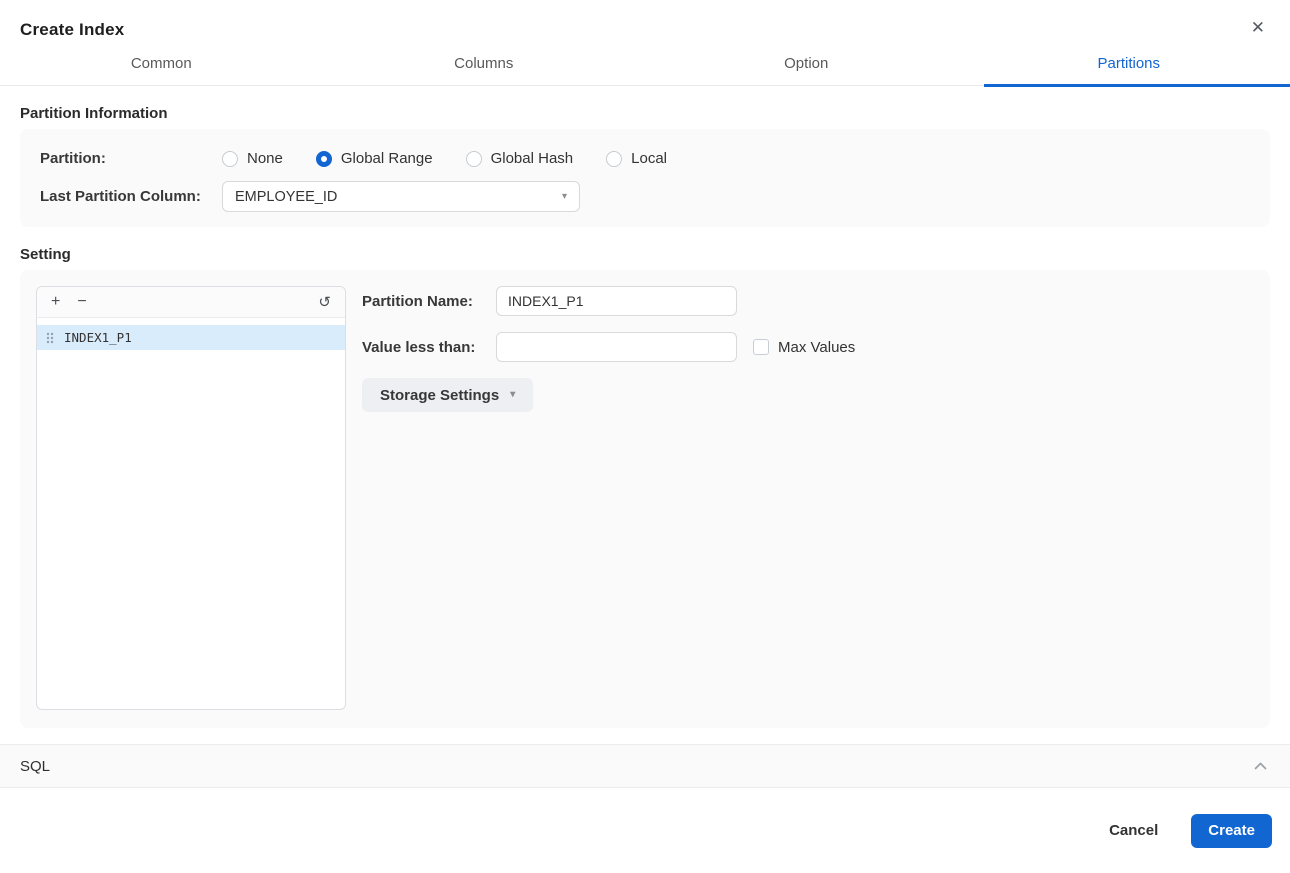  I want to click on value-less-than-input, so click(616, 347).